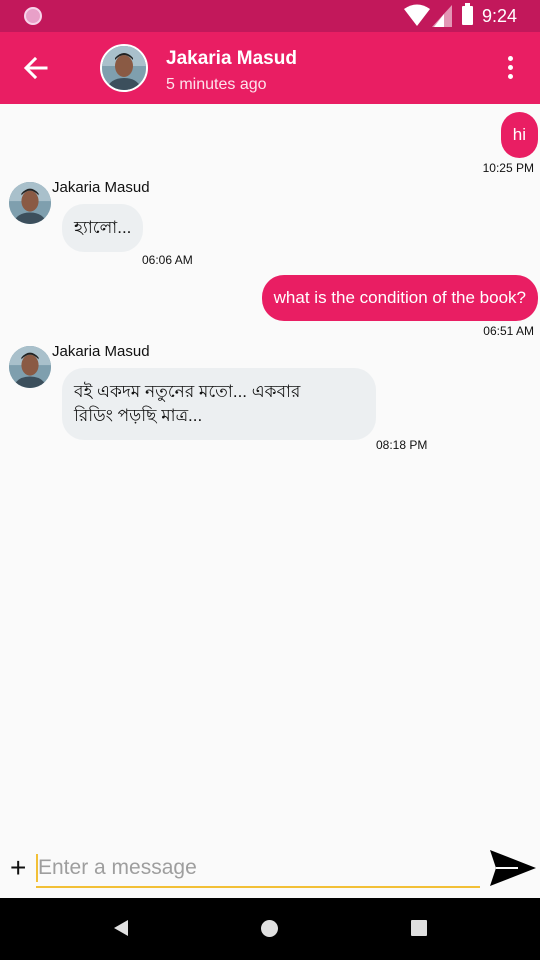  I want to click on status-time: 9:24, so click(500, 16).